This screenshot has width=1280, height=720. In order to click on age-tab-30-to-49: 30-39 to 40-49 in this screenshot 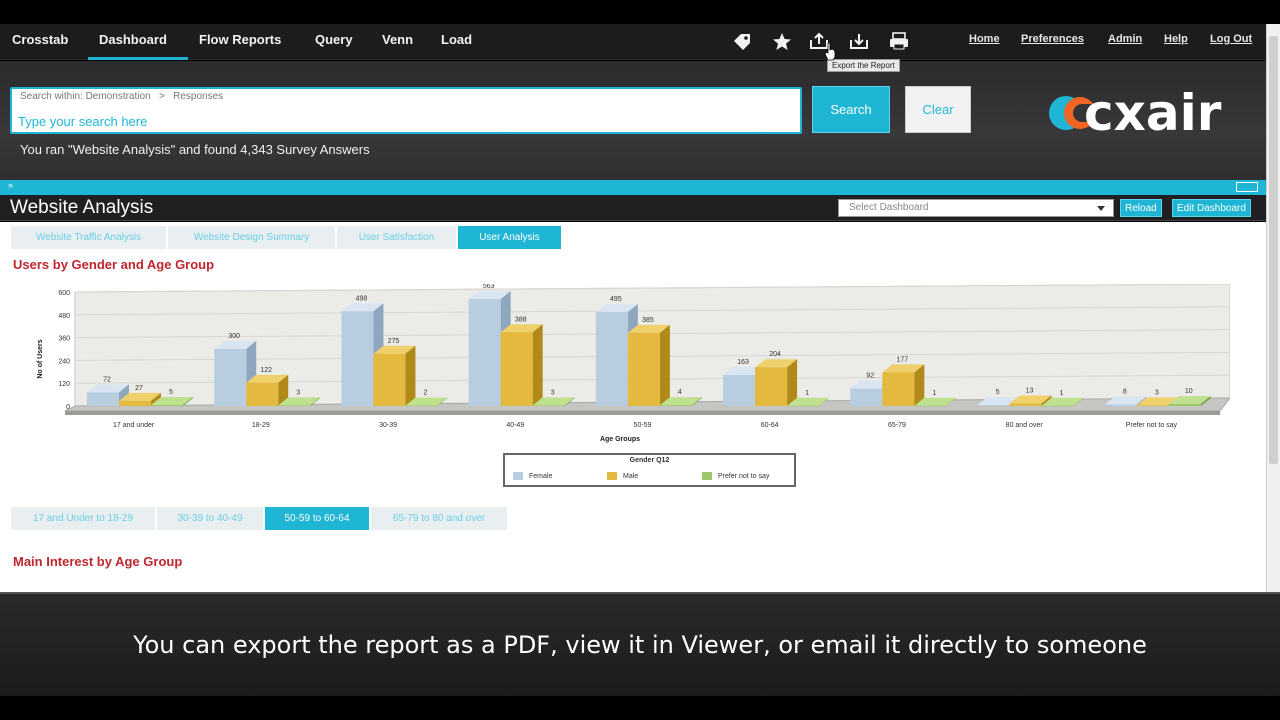, I will do `click(210, 518)`.